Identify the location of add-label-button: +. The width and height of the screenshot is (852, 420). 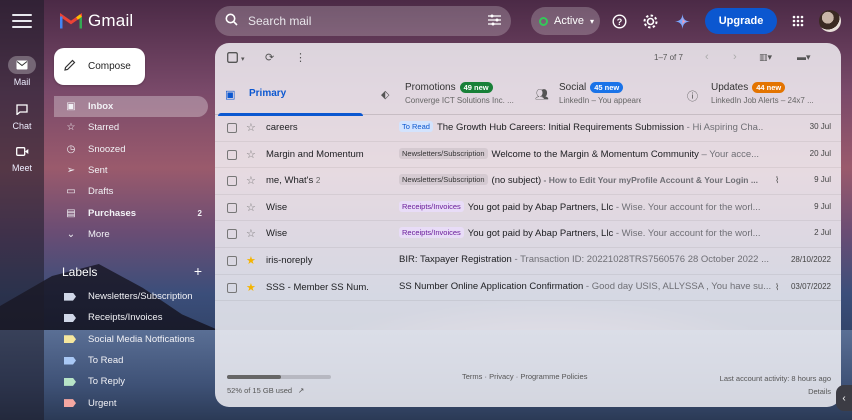
(198, 271).